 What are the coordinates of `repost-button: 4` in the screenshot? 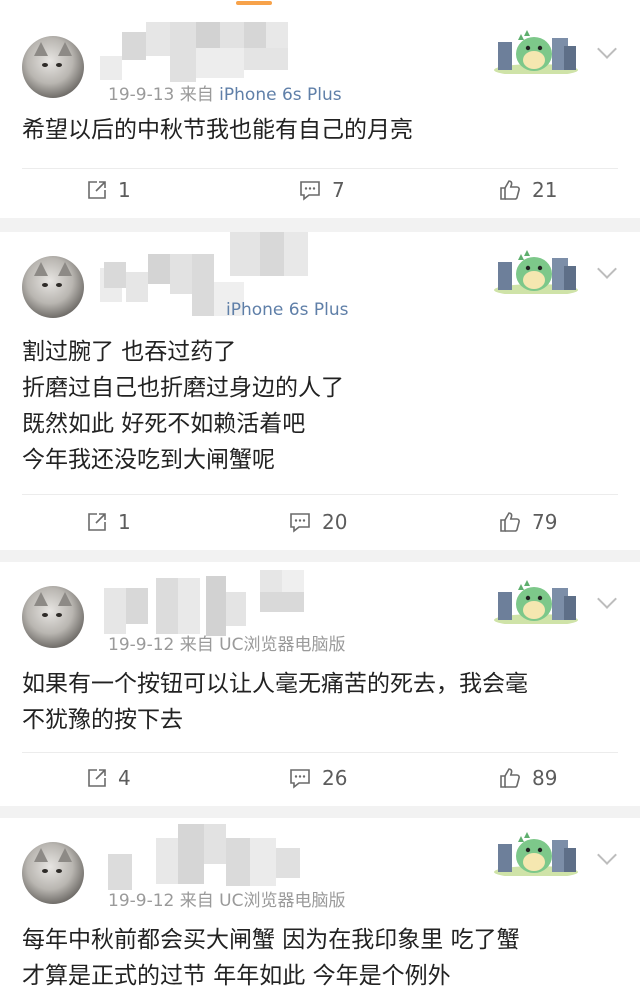 It's located at (108, 778).